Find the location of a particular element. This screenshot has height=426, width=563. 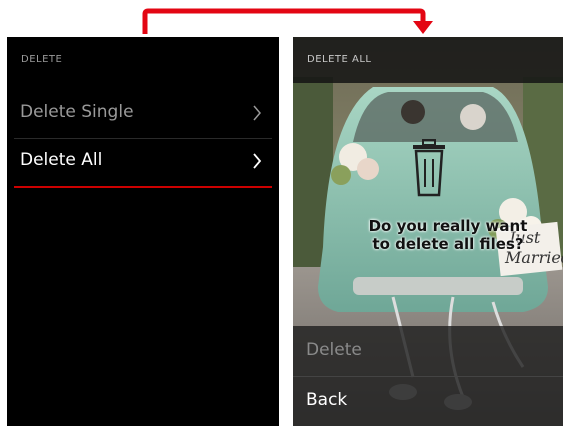

confirm-message: Do you really want to delete all files? is located at coordinates (448, 235).